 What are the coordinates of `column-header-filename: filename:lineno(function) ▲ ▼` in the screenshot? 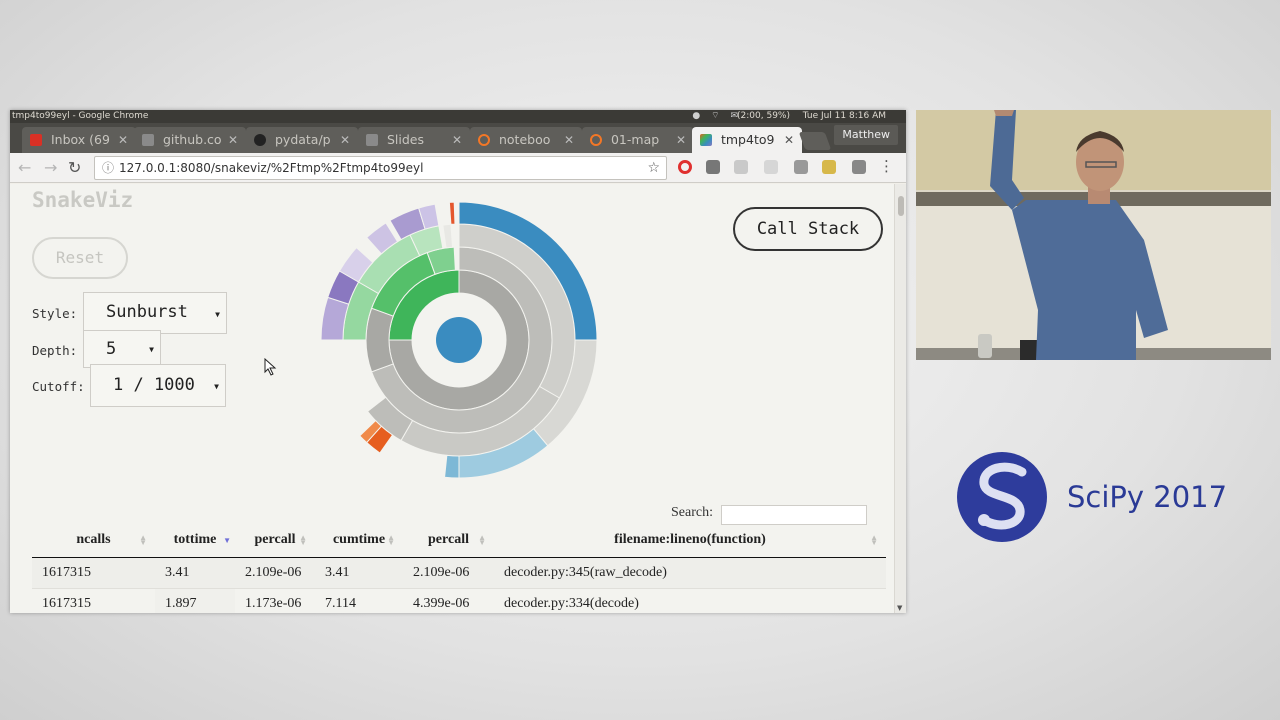 It's located at (690, 541).